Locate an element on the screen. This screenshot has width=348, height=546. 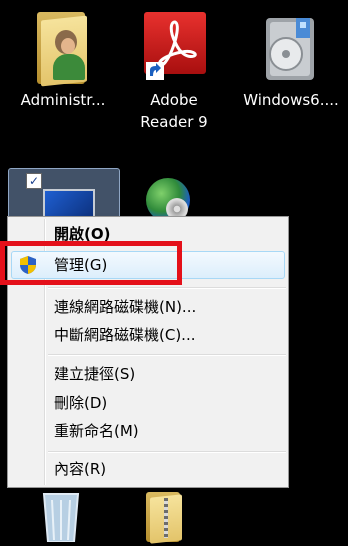
menu-item-rename: 重新命名(M) is located at coordinates (148, 431).